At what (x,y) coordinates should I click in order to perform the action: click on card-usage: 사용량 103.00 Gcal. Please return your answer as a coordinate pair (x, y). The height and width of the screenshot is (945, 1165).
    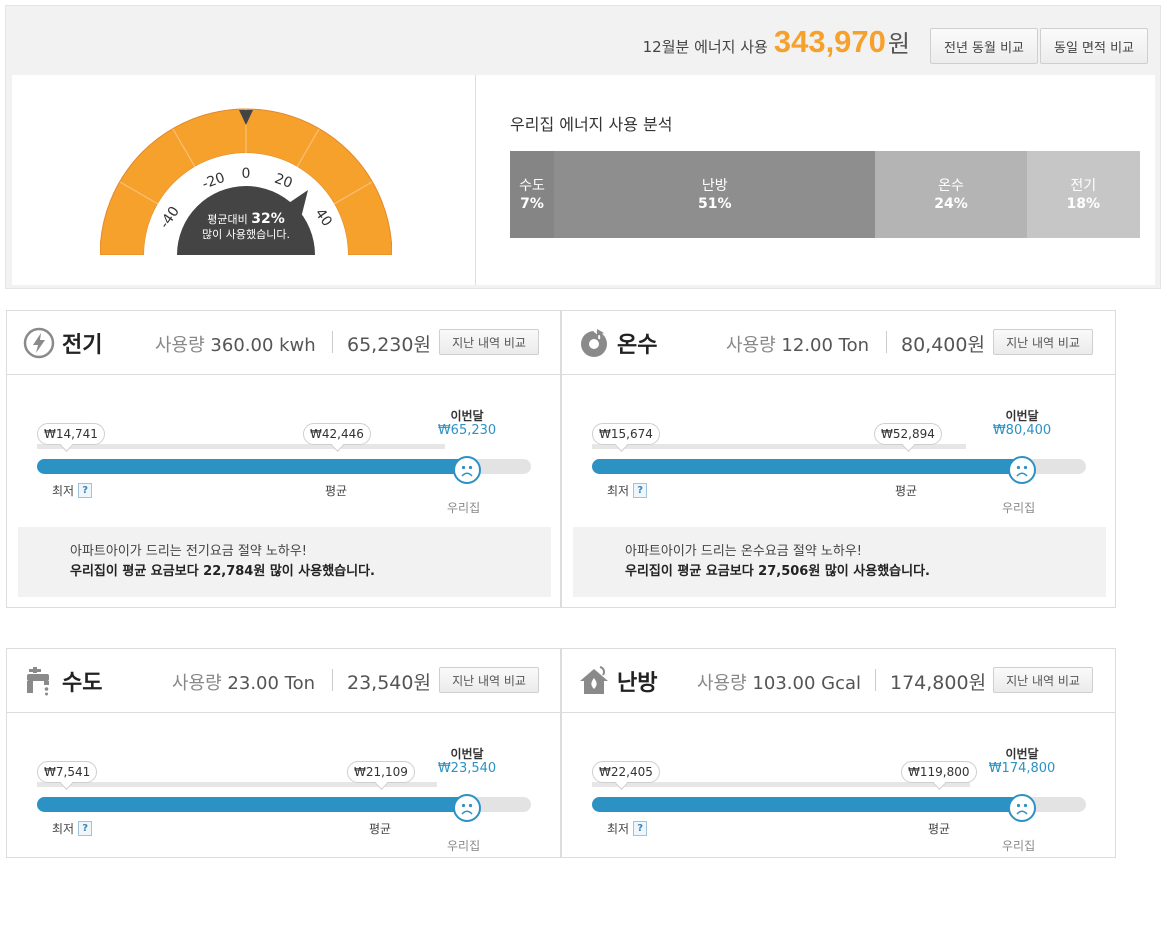
    Looking at the image, I should click on (779, 682).